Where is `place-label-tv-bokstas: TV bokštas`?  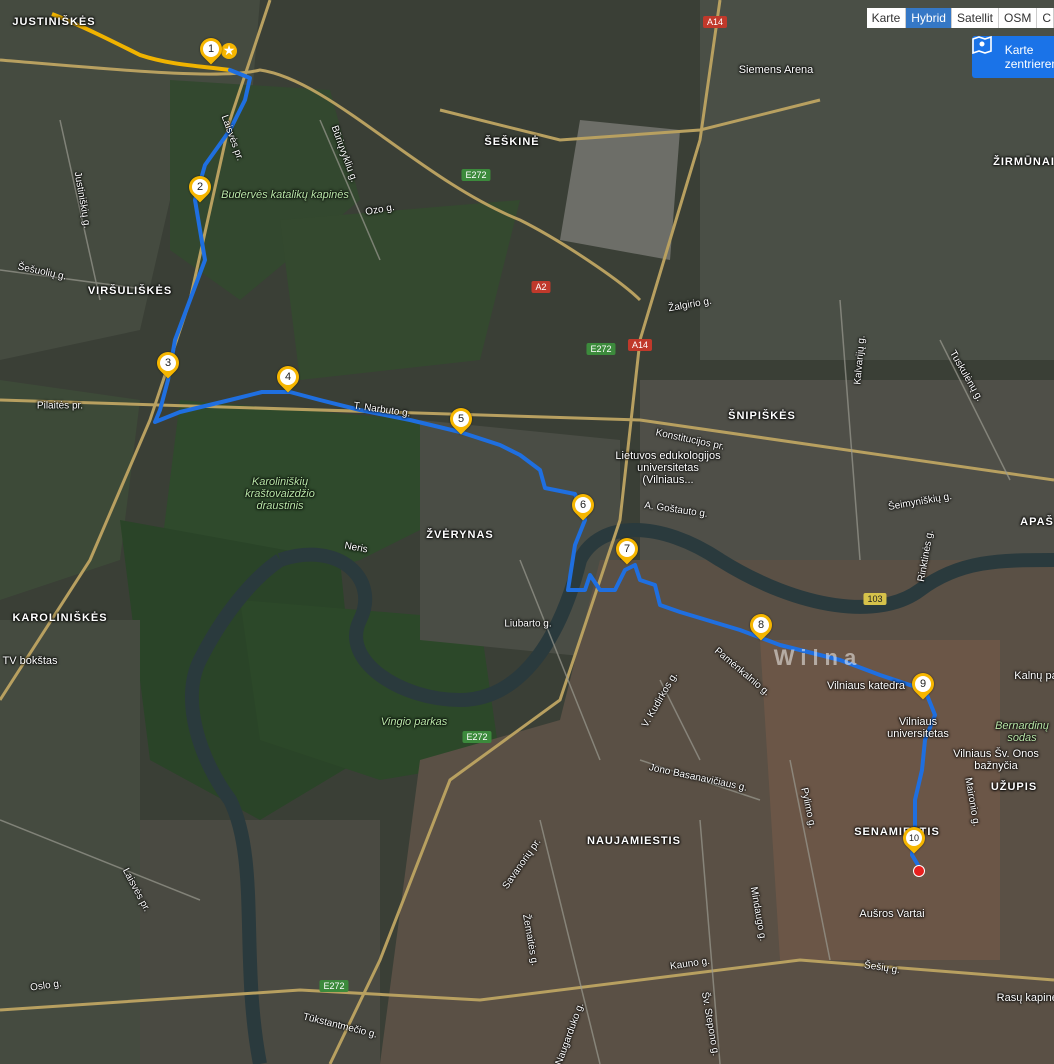 place-label-tv-bokstas: TV bokštas is located at coordinates (30, 661).